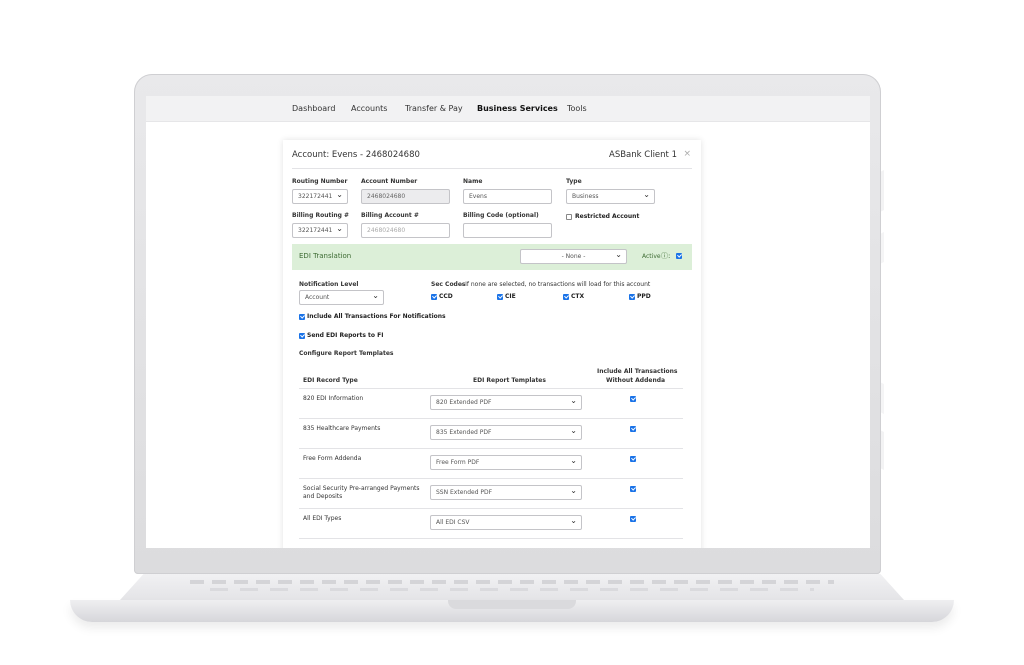 The image size is (1024, 665). I want to click on edi-translation-select: - None -, so click(573, 256).